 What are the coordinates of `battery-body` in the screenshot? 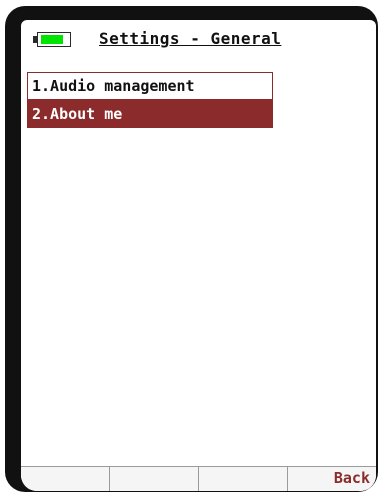 It's located at (54, 39).